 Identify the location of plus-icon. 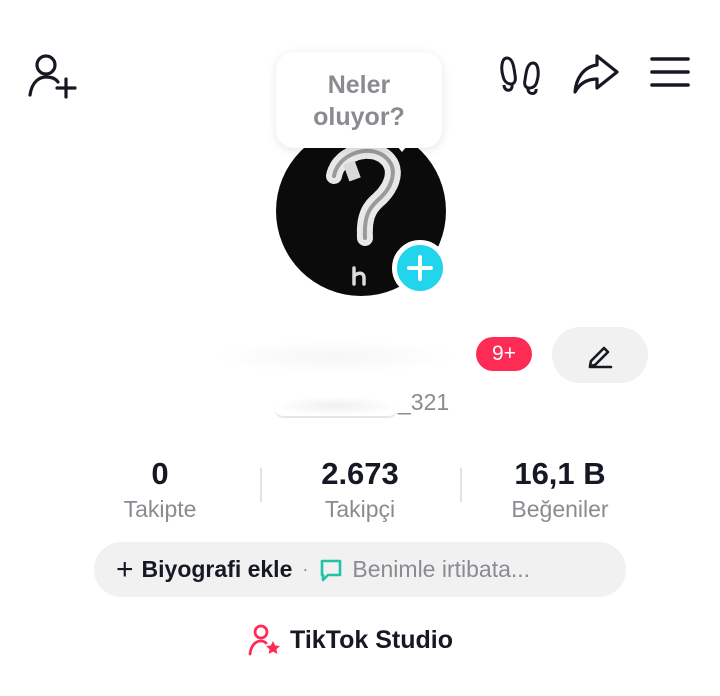
(420, 268).